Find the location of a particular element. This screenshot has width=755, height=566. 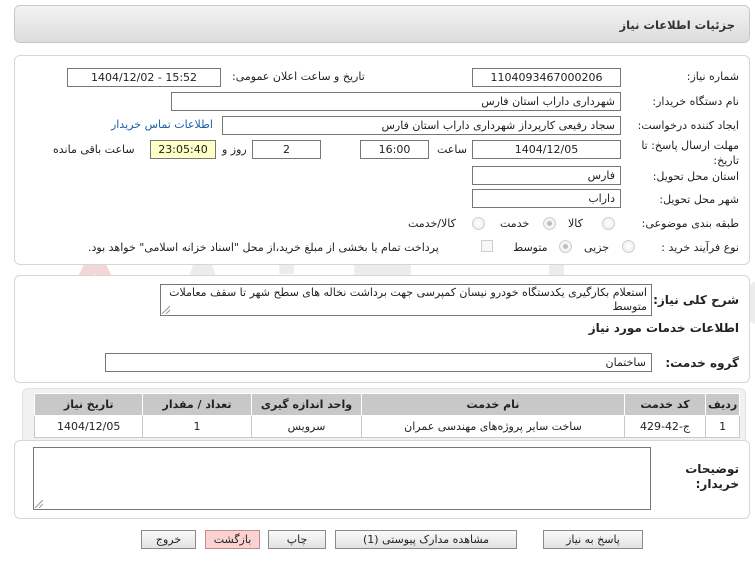

service-group-field: ساختمان is located at coordinates (378, 362).